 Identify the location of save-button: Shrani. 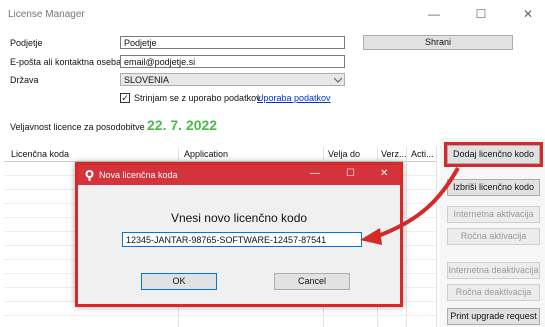
(438, 42).